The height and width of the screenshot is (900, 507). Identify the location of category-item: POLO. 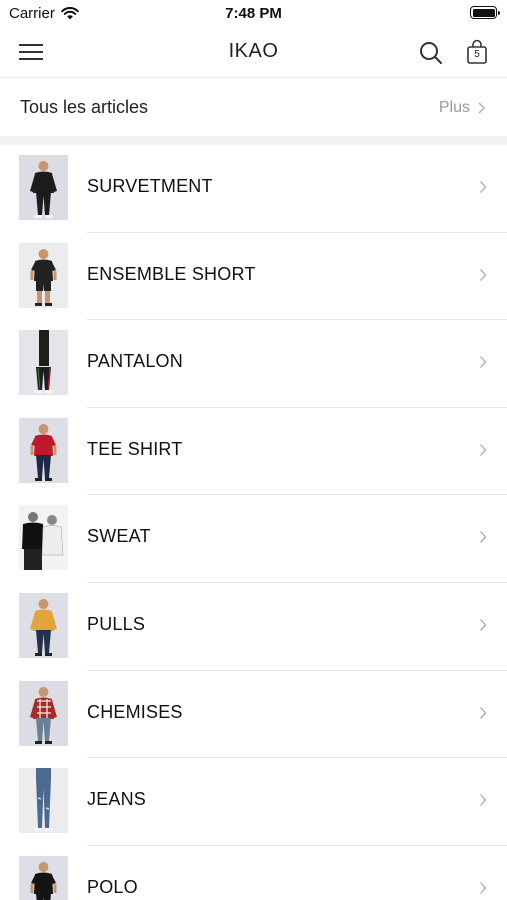
(253, 873).